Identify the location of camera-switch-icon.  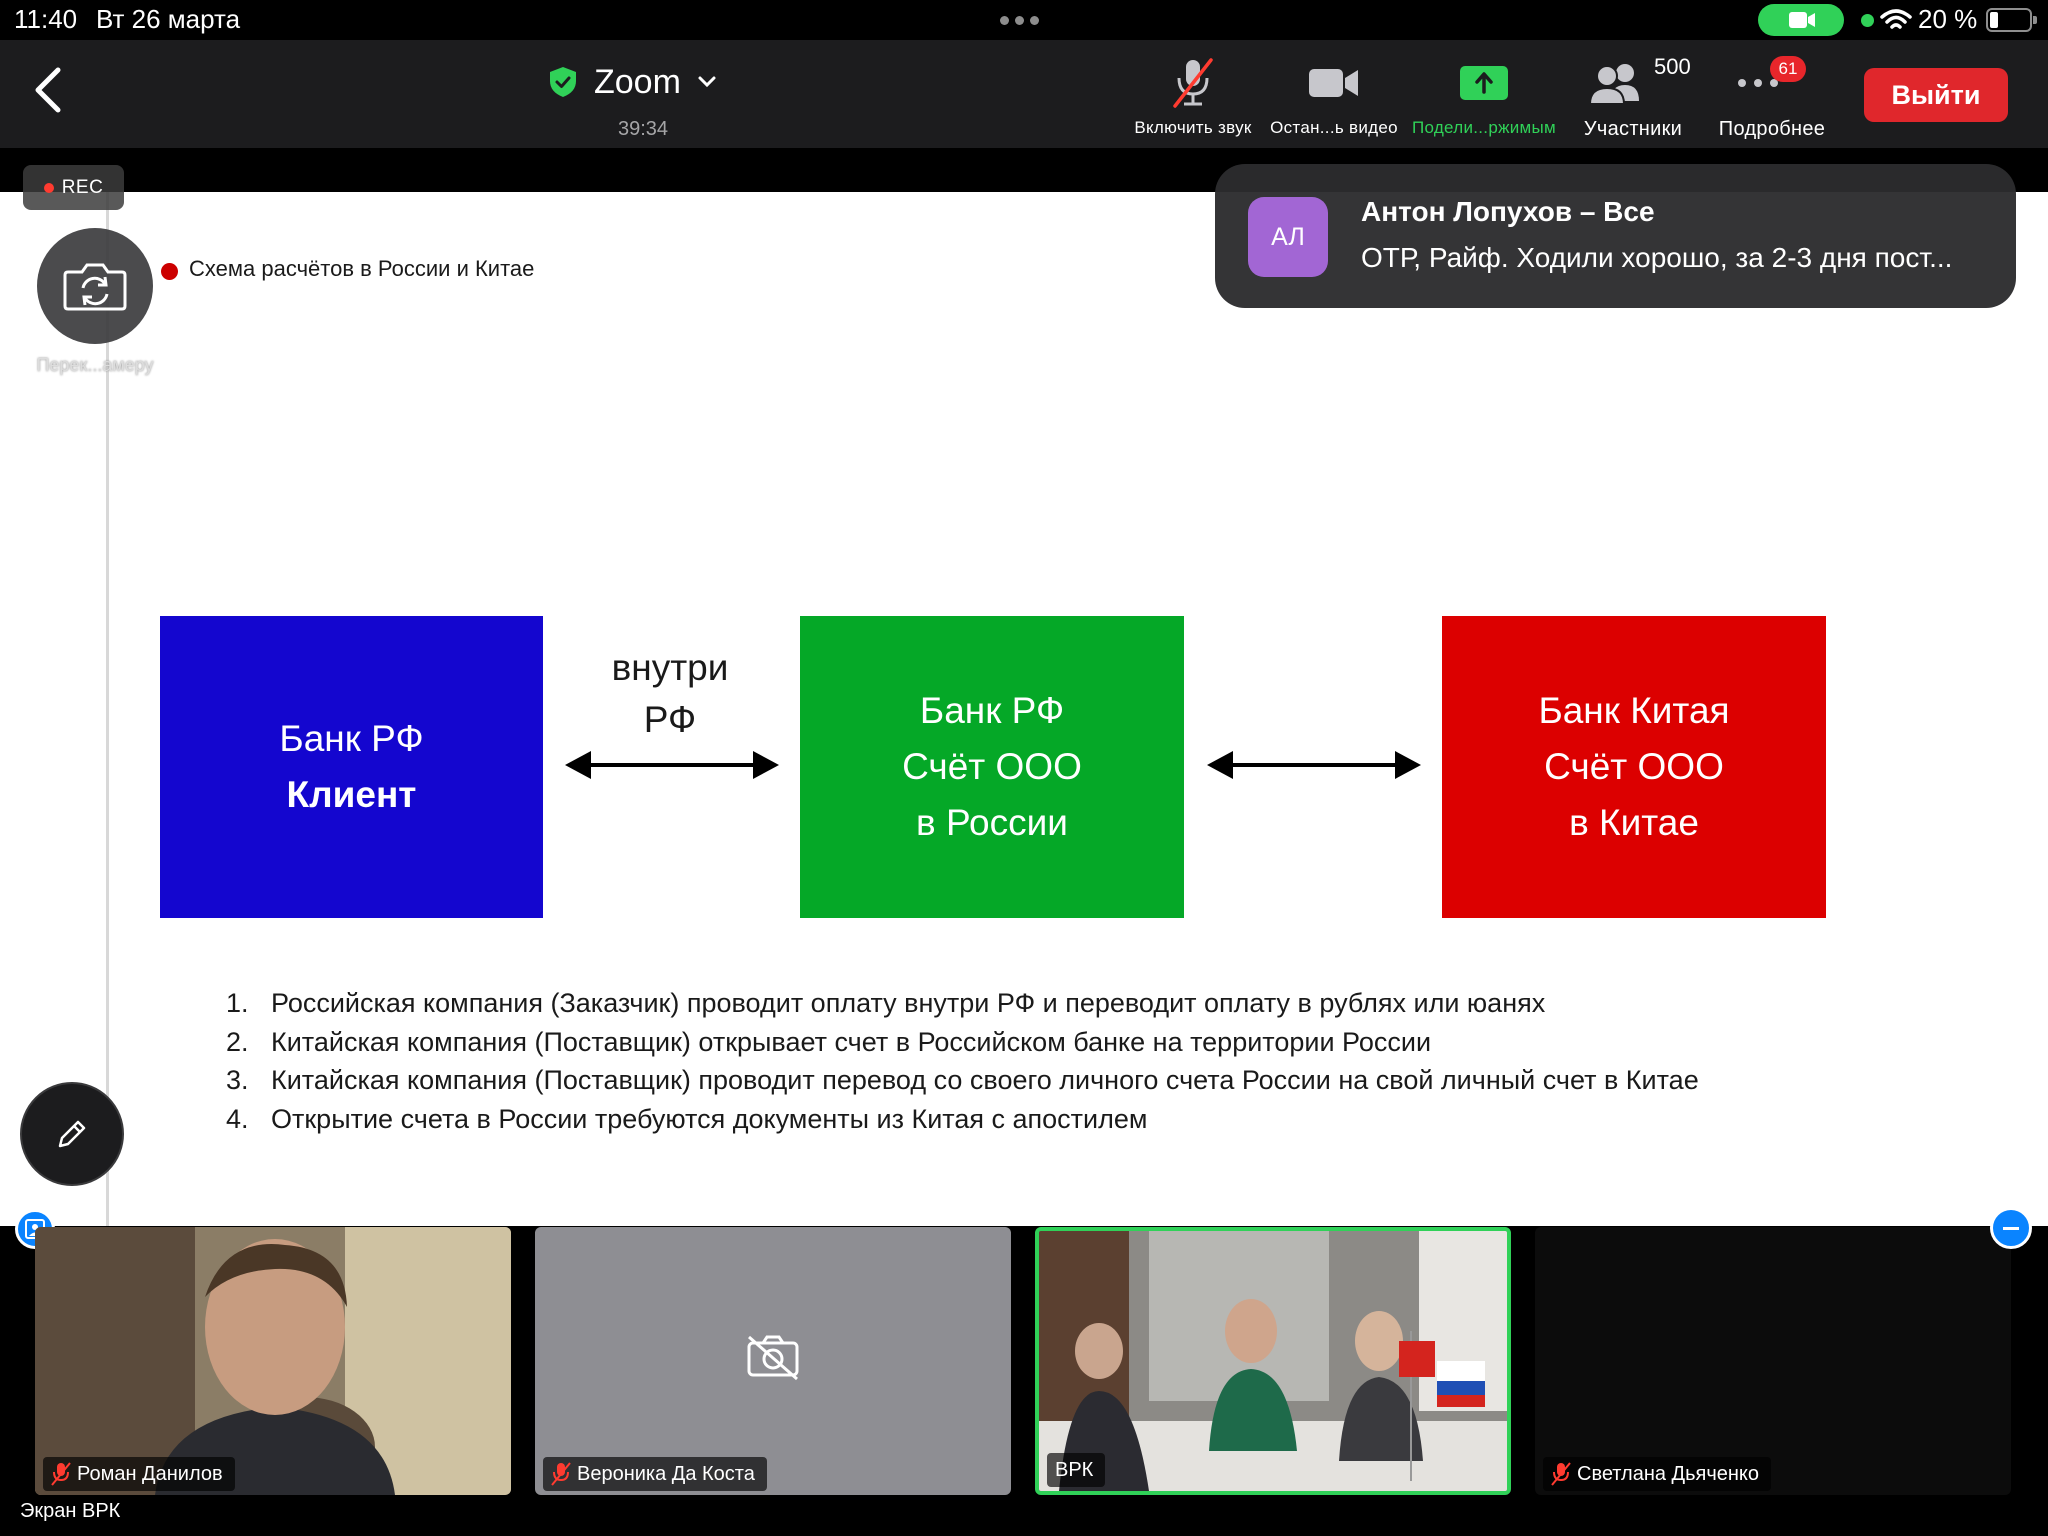
(95, 287).